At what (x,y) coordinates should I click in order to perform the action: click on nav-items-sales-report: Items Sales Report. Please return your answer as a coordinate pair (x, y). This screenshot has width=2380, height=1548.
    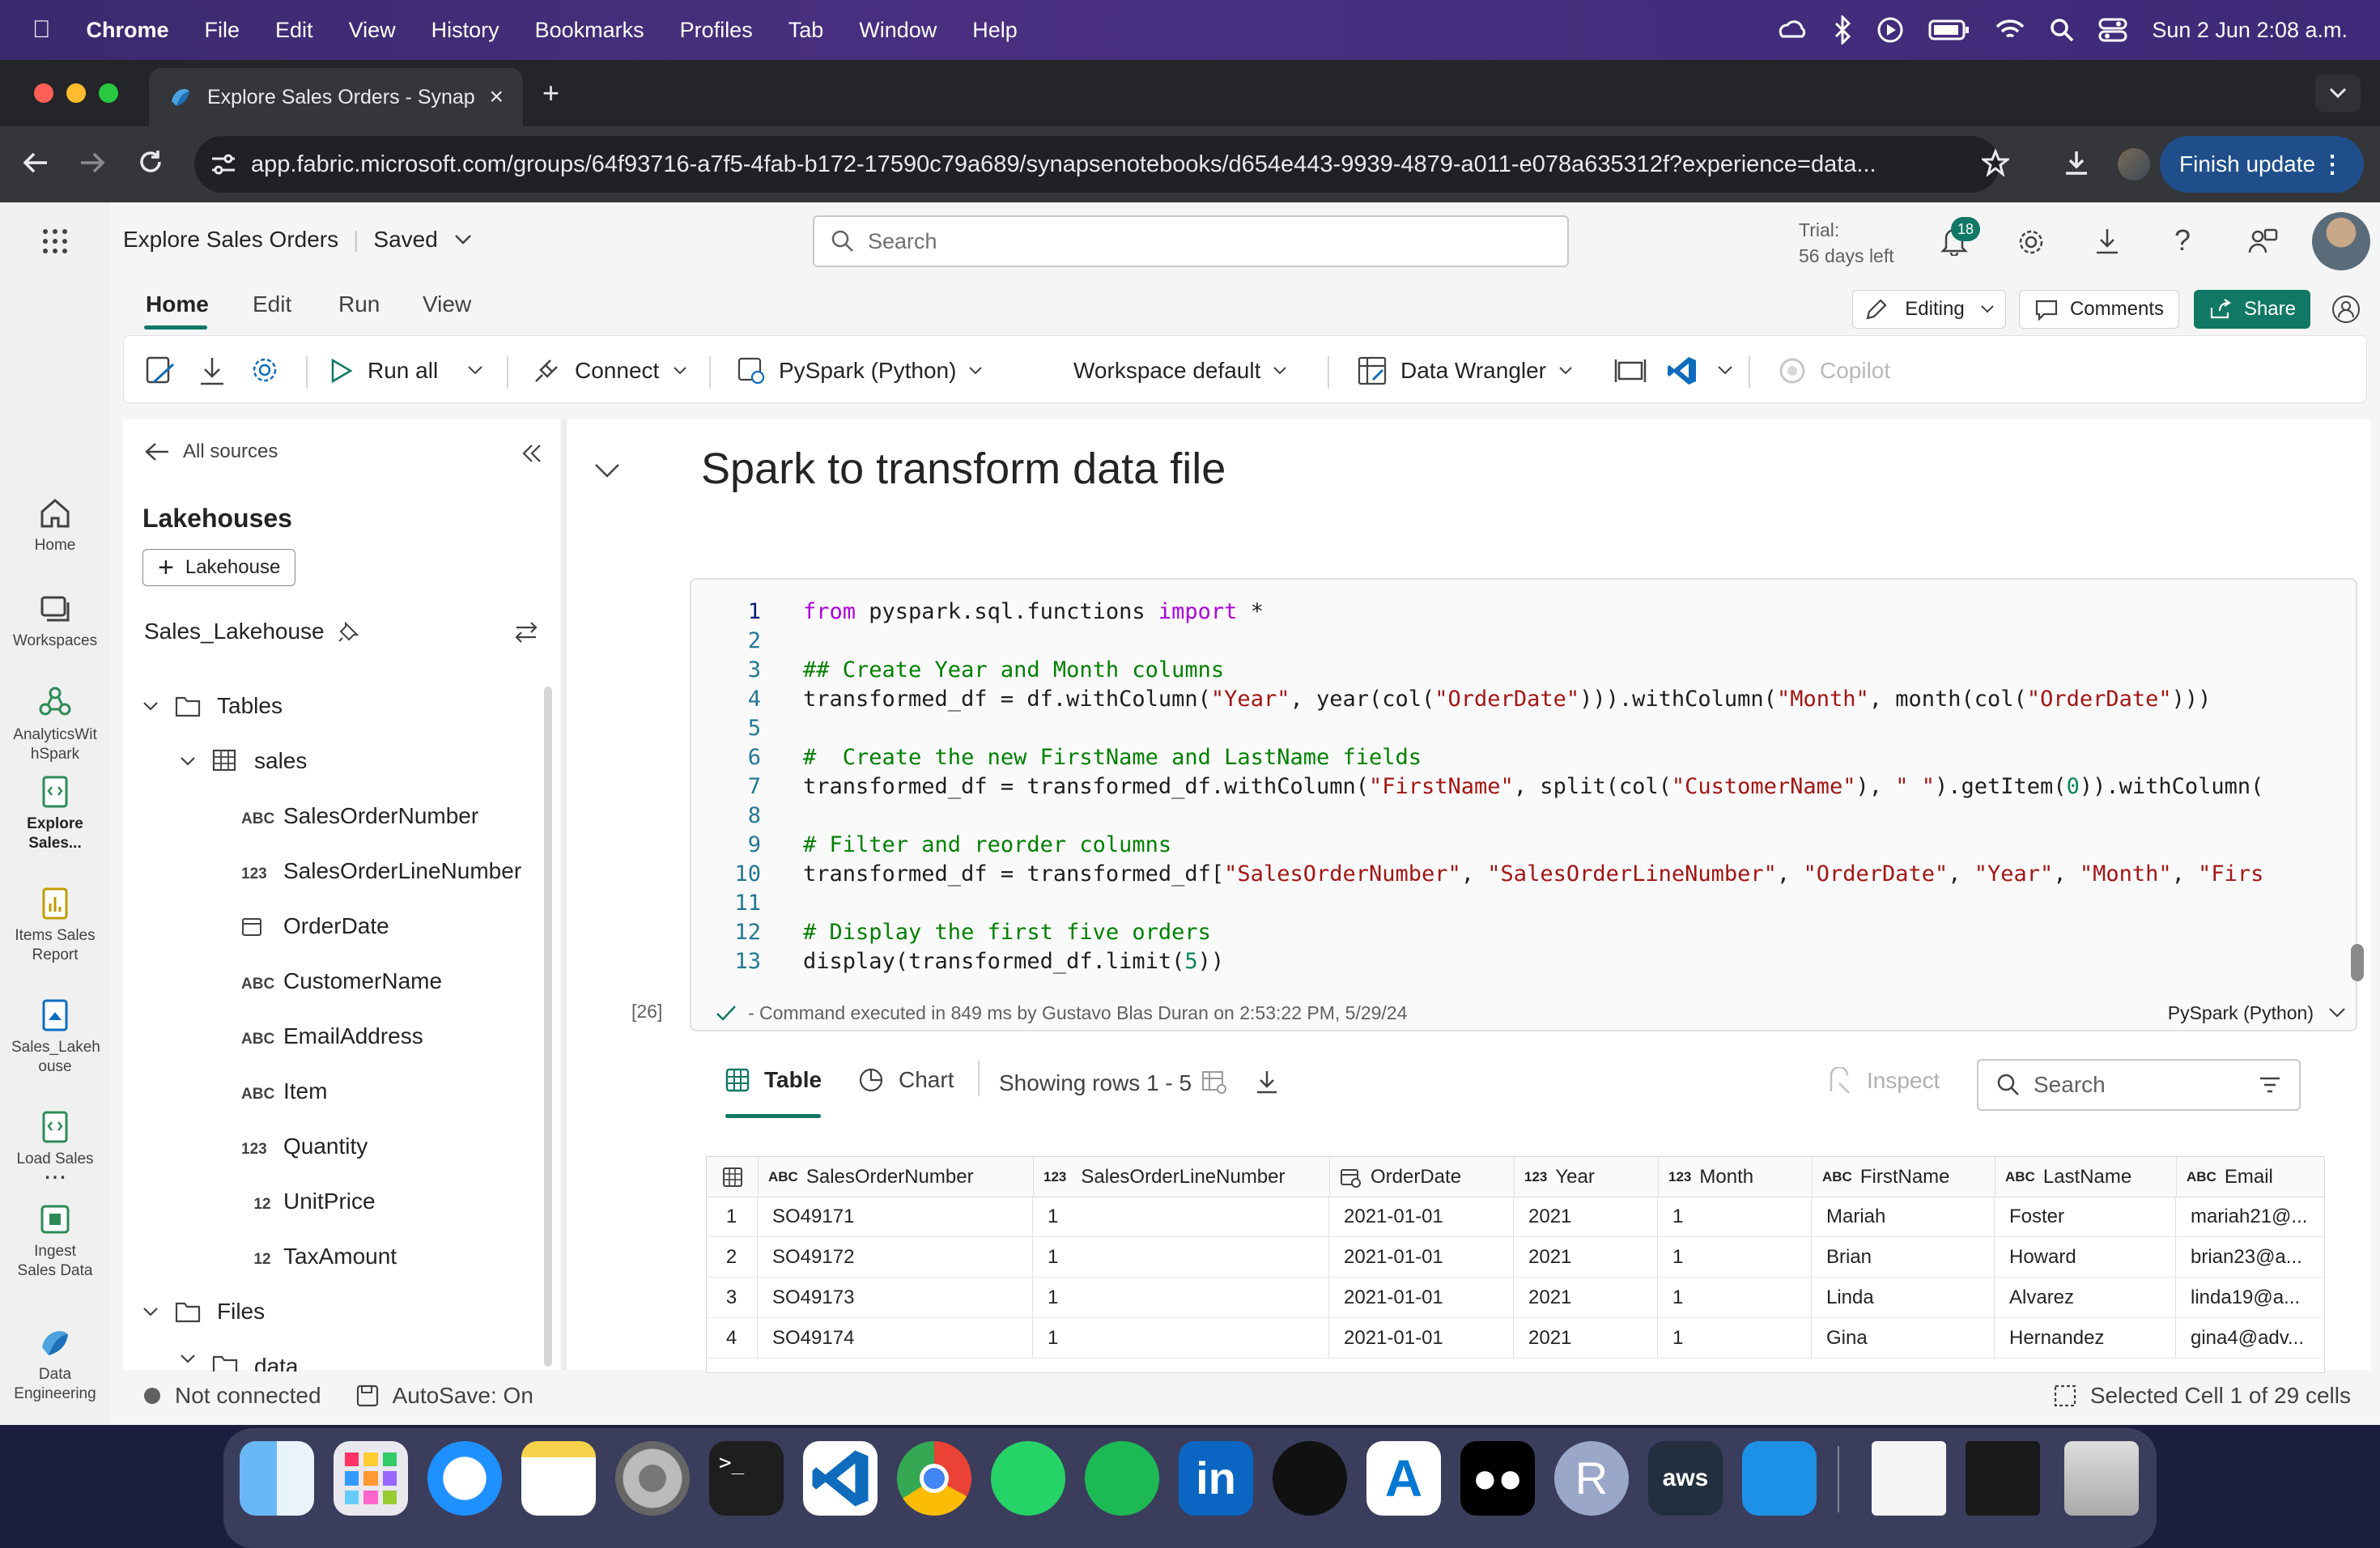
    Looking at the image, I should click on (55, 925).